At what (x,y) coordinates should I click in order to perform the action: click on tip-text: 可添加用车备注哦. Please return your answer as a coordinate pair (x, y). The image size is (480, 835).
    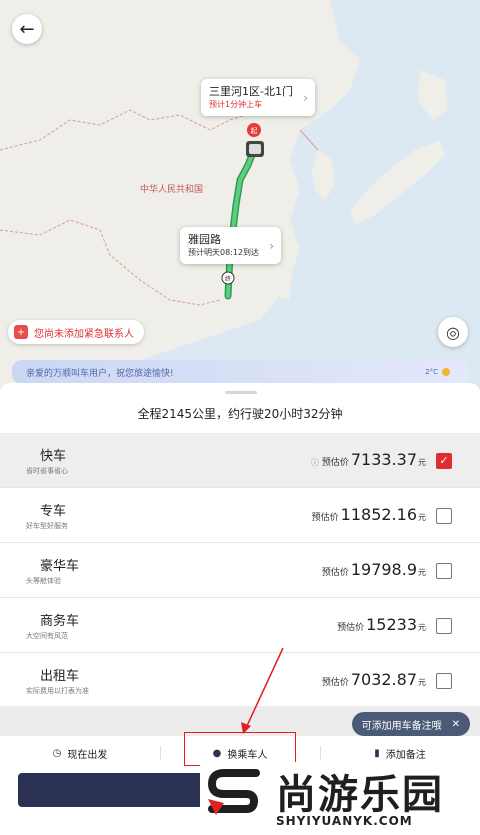
    Looking at the image, I should click on (401, 726).